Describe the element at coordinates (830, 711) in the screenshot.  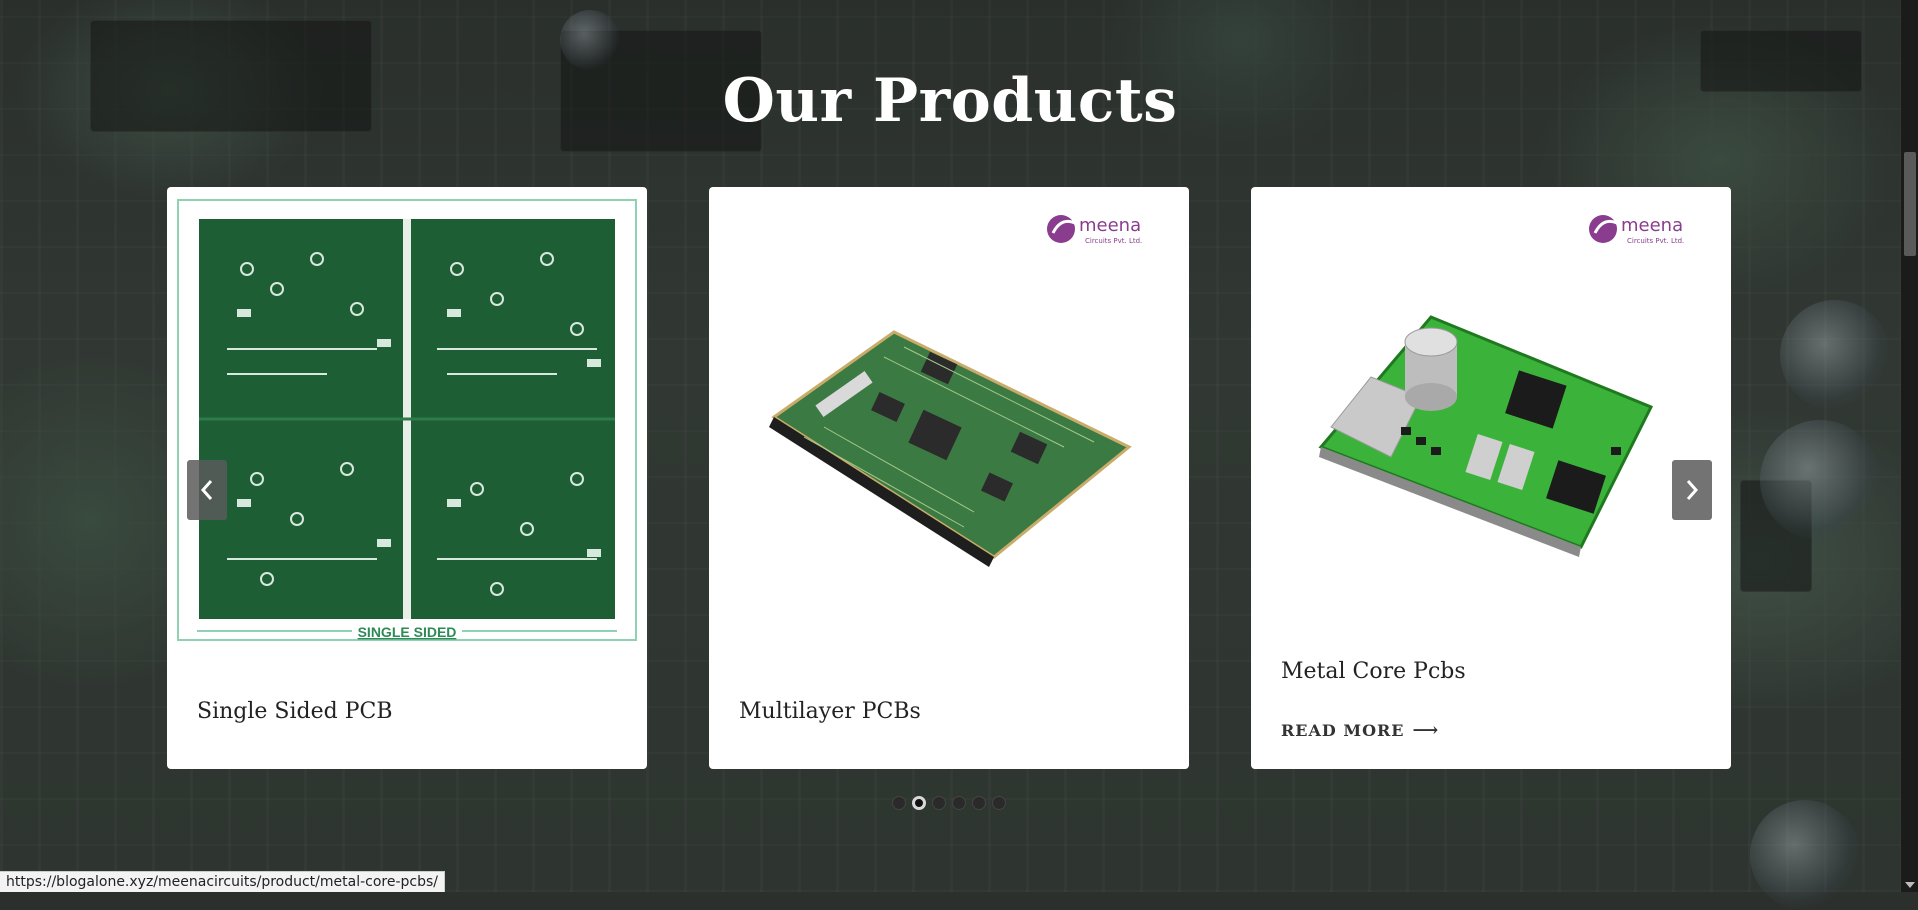
I see `product-name: Multilayer PCBs` at that location.